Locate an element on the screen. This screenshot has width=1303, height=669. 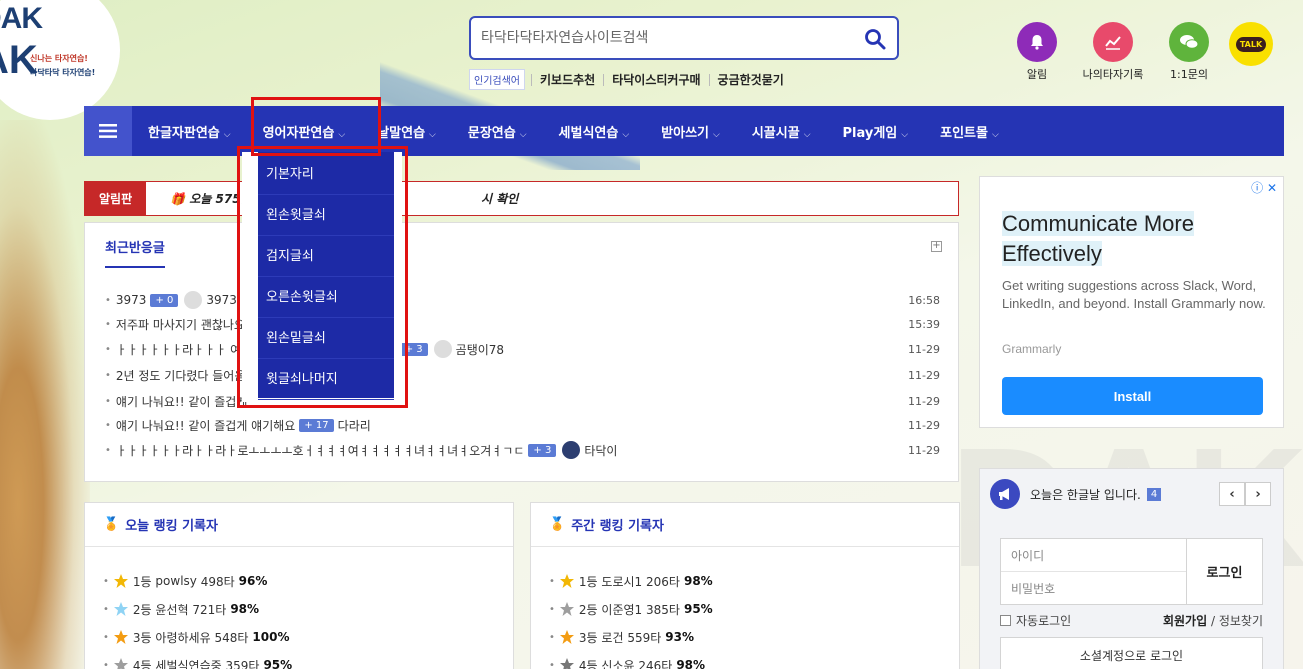
ranking-row: 4등 세벌식연습중 359타95% is located at coordinates (308, 660).